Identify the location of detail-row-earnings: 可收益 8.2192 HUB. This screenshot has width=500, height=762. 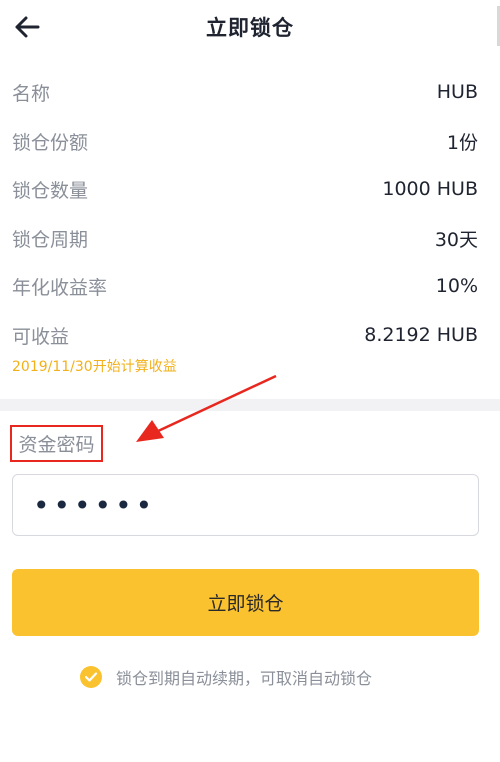
(245, 335).